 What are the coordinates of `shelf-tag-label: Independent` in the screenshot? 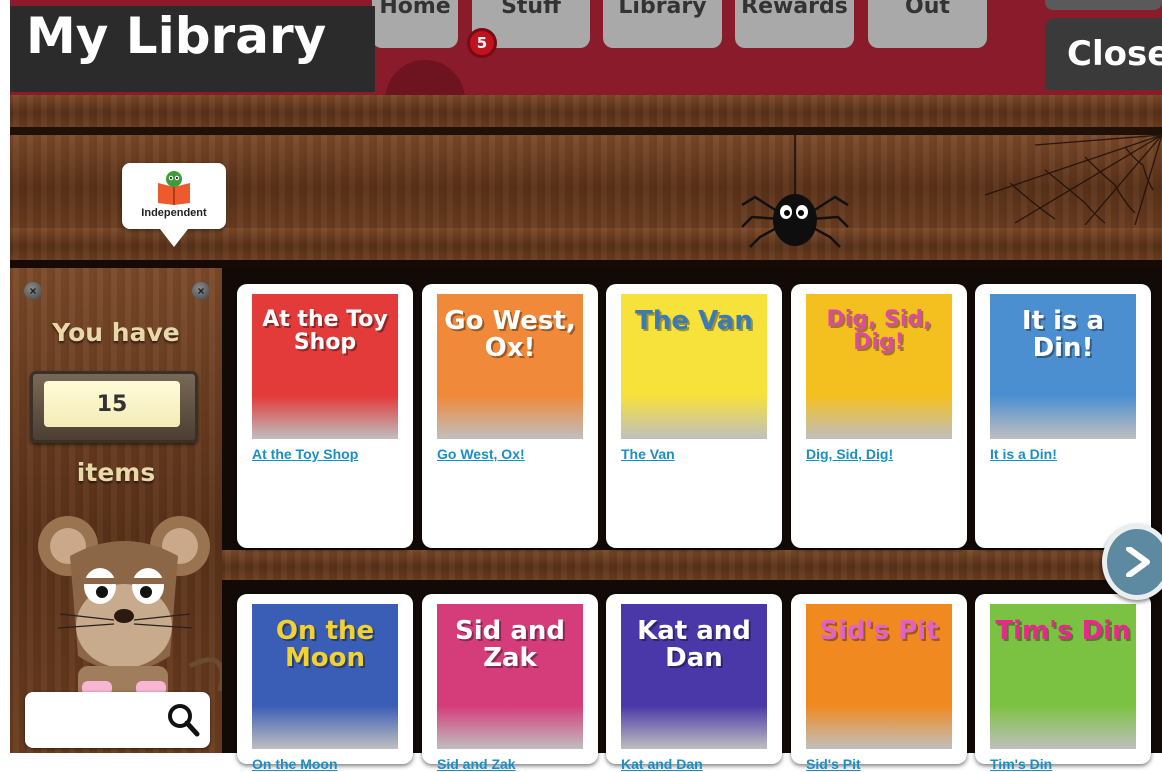 It's located at (174, 213).